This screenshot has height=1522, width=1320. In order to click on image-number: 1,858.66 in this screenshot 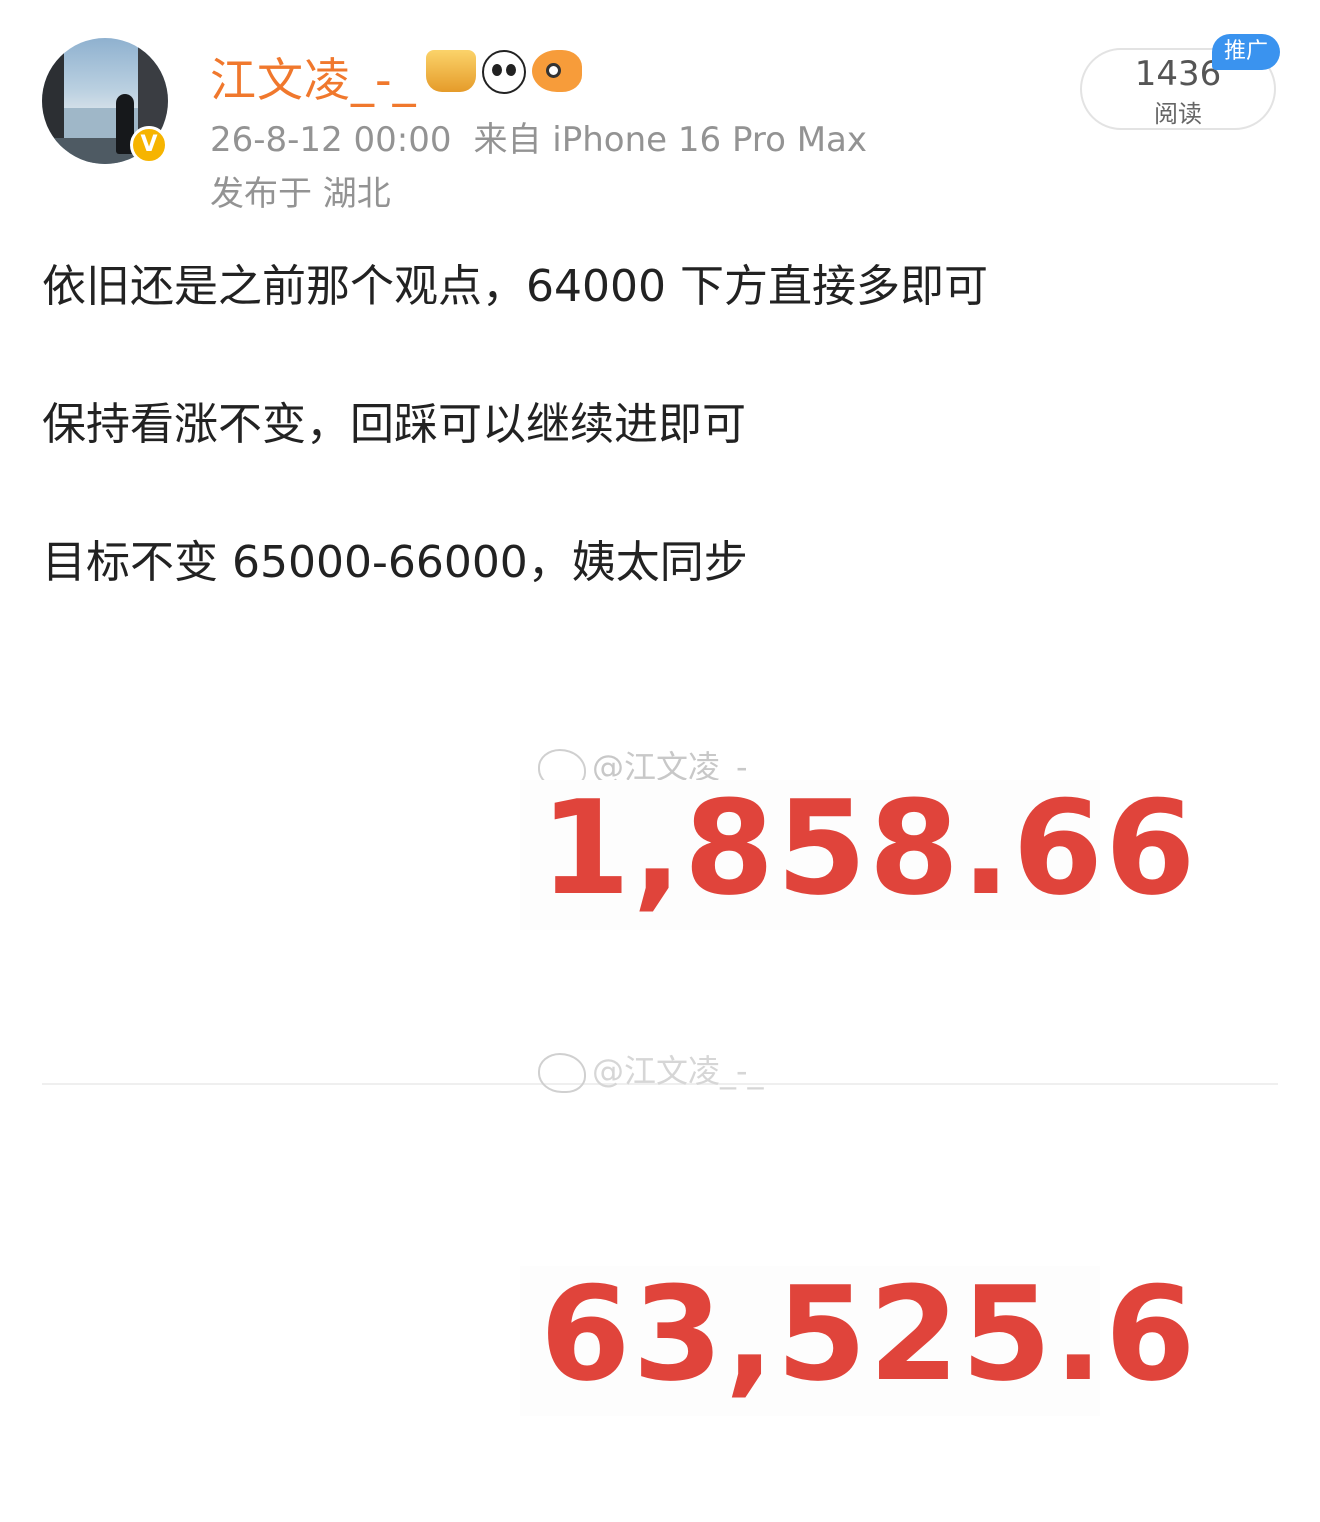, I will do `click(869, 848)`.